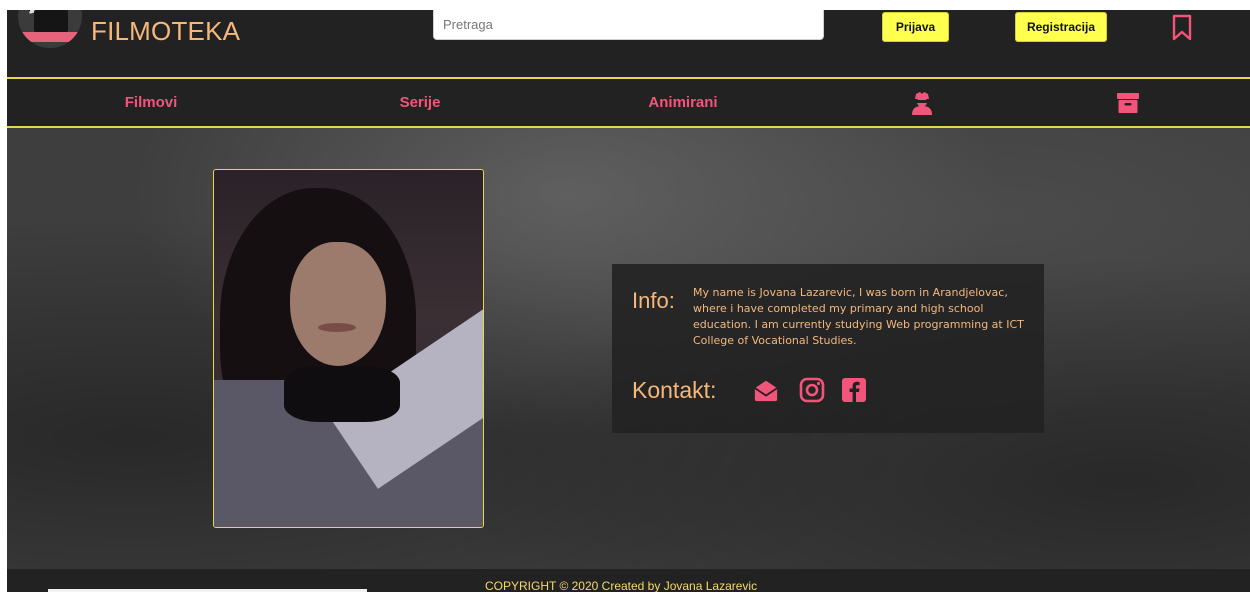 The width and height of the screenshot is (1250, 592). Describe the element at coordinates (628, 103) in the screenshot. I see `main-navigation: Filmovi Serije Animirani` at that location.